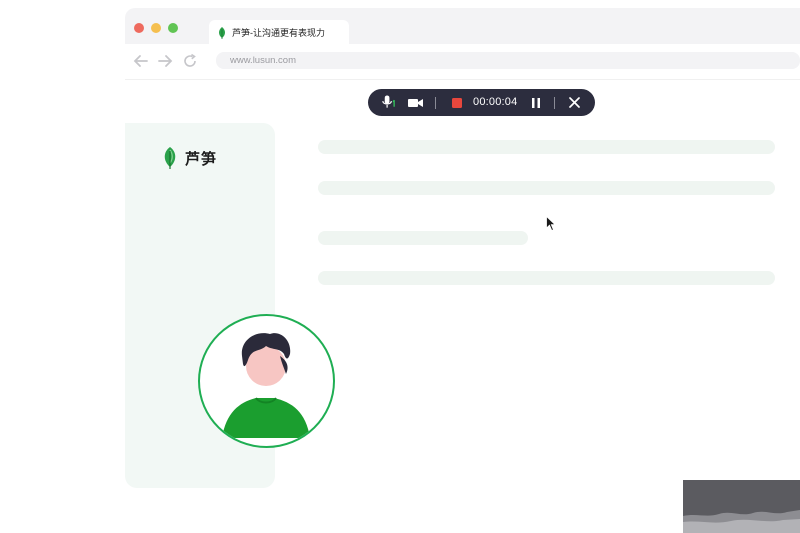 Image resolution: width=800 pixels, height=533 pixels. What do you see at coordinates (141, 61) in the screenshot?
I see `arrow-left-icon` at bounding box center [141, 61].